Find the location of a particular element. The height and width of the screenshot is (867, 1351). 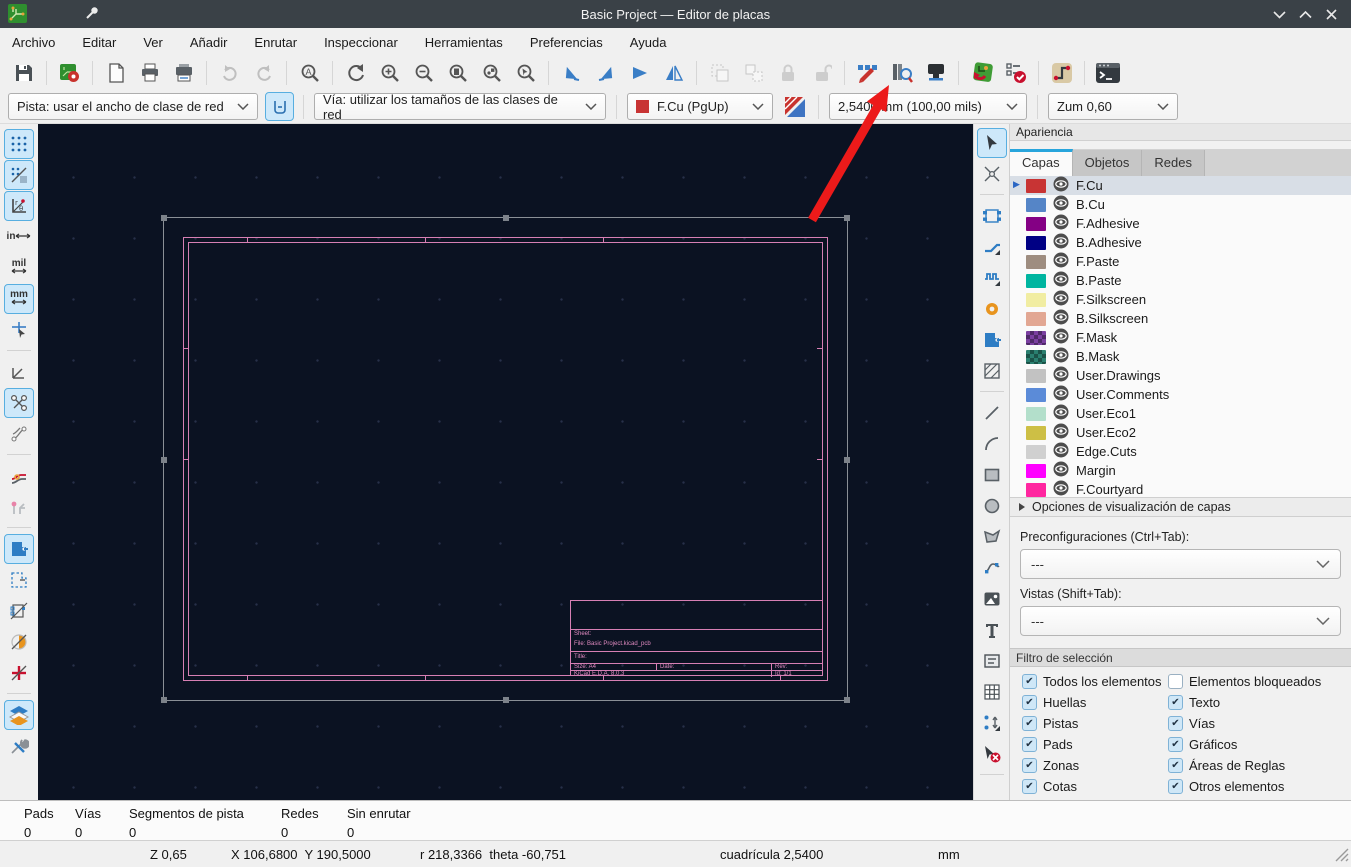

filter-texto: Texto is located at coordinates (1194, 702).